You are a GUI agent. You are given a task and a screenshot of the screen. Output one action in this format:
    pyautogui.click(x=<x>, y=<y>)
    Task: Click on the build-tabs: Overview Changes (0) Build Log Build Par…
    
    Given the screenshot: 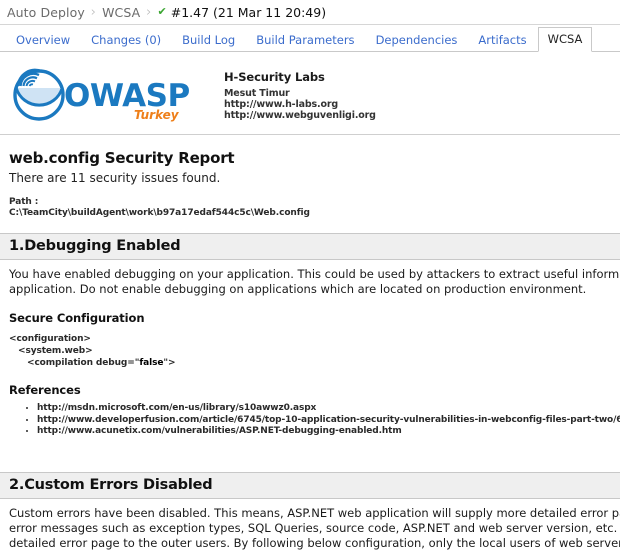 What is the action you would take?
    pyautogui.click(x=310, y=38)
    